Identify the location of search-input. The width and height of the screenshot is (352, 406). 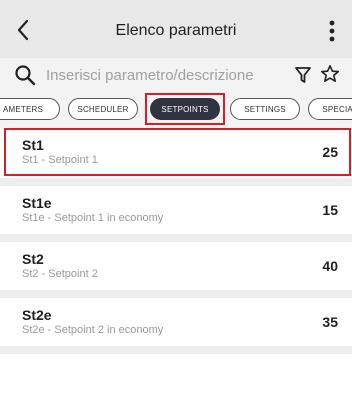
(162, 75).